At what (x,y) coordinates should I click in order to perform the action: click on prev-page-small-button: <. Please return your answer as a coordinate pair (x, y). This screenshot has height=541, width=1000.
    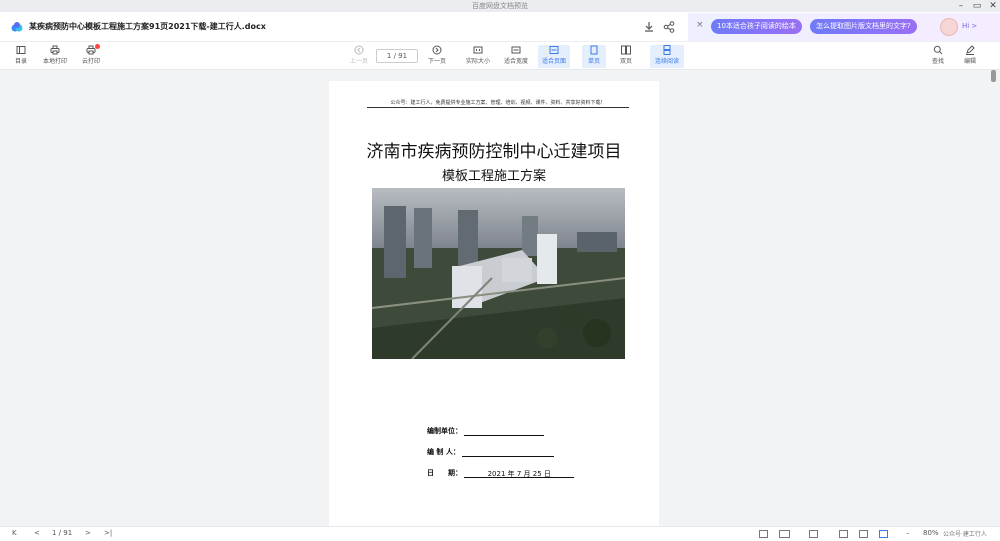
    Looking at the image, I should click on (37, 533).